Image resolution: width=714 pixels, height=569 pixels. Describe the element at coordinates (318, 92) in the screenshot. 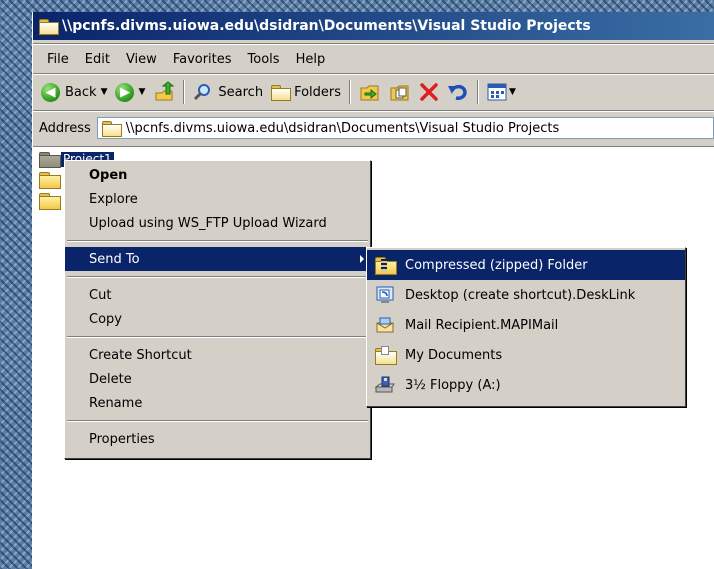

I see `folders-label: Folders` at that location.